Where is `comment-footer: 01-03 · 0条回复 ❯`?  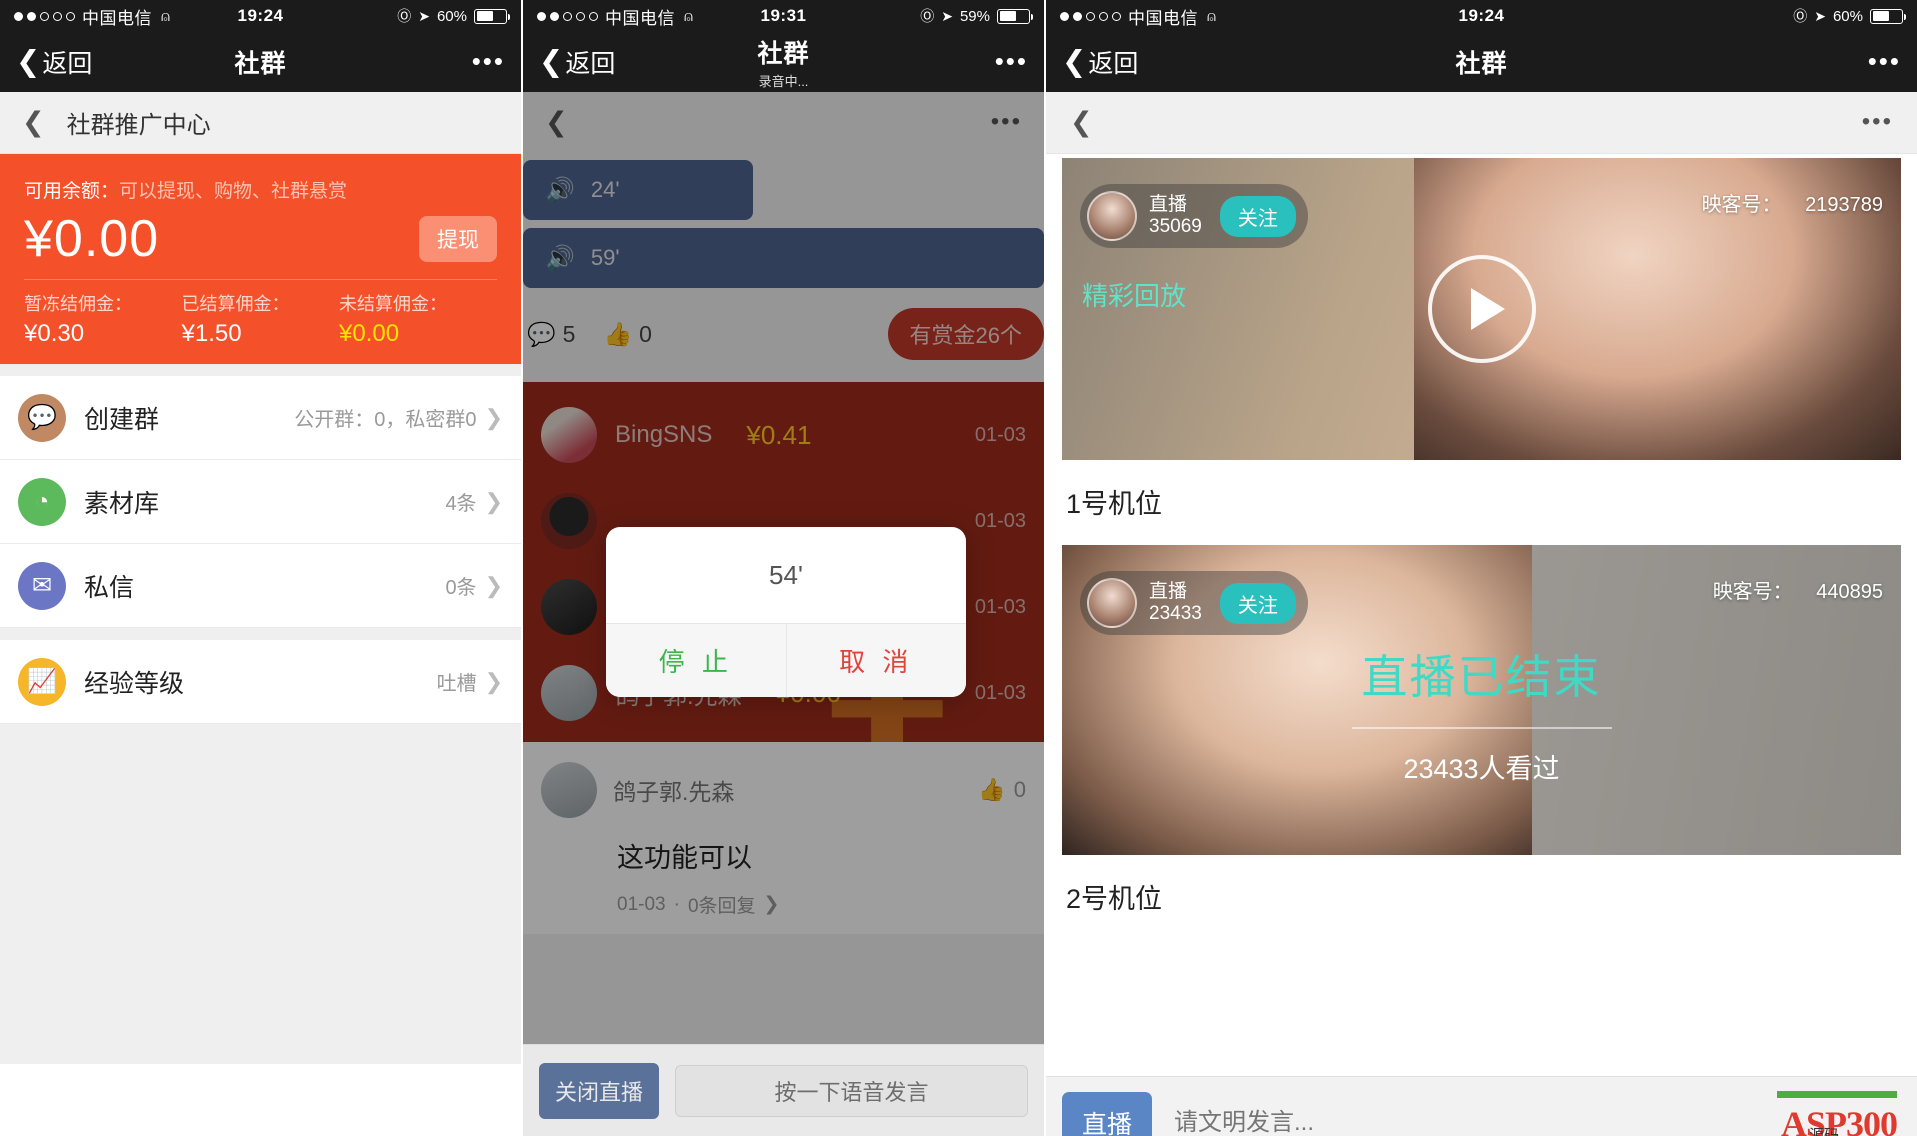 comment-footer: 01-03 · 0条回复 ❯ is located at coordinates (821, 904).